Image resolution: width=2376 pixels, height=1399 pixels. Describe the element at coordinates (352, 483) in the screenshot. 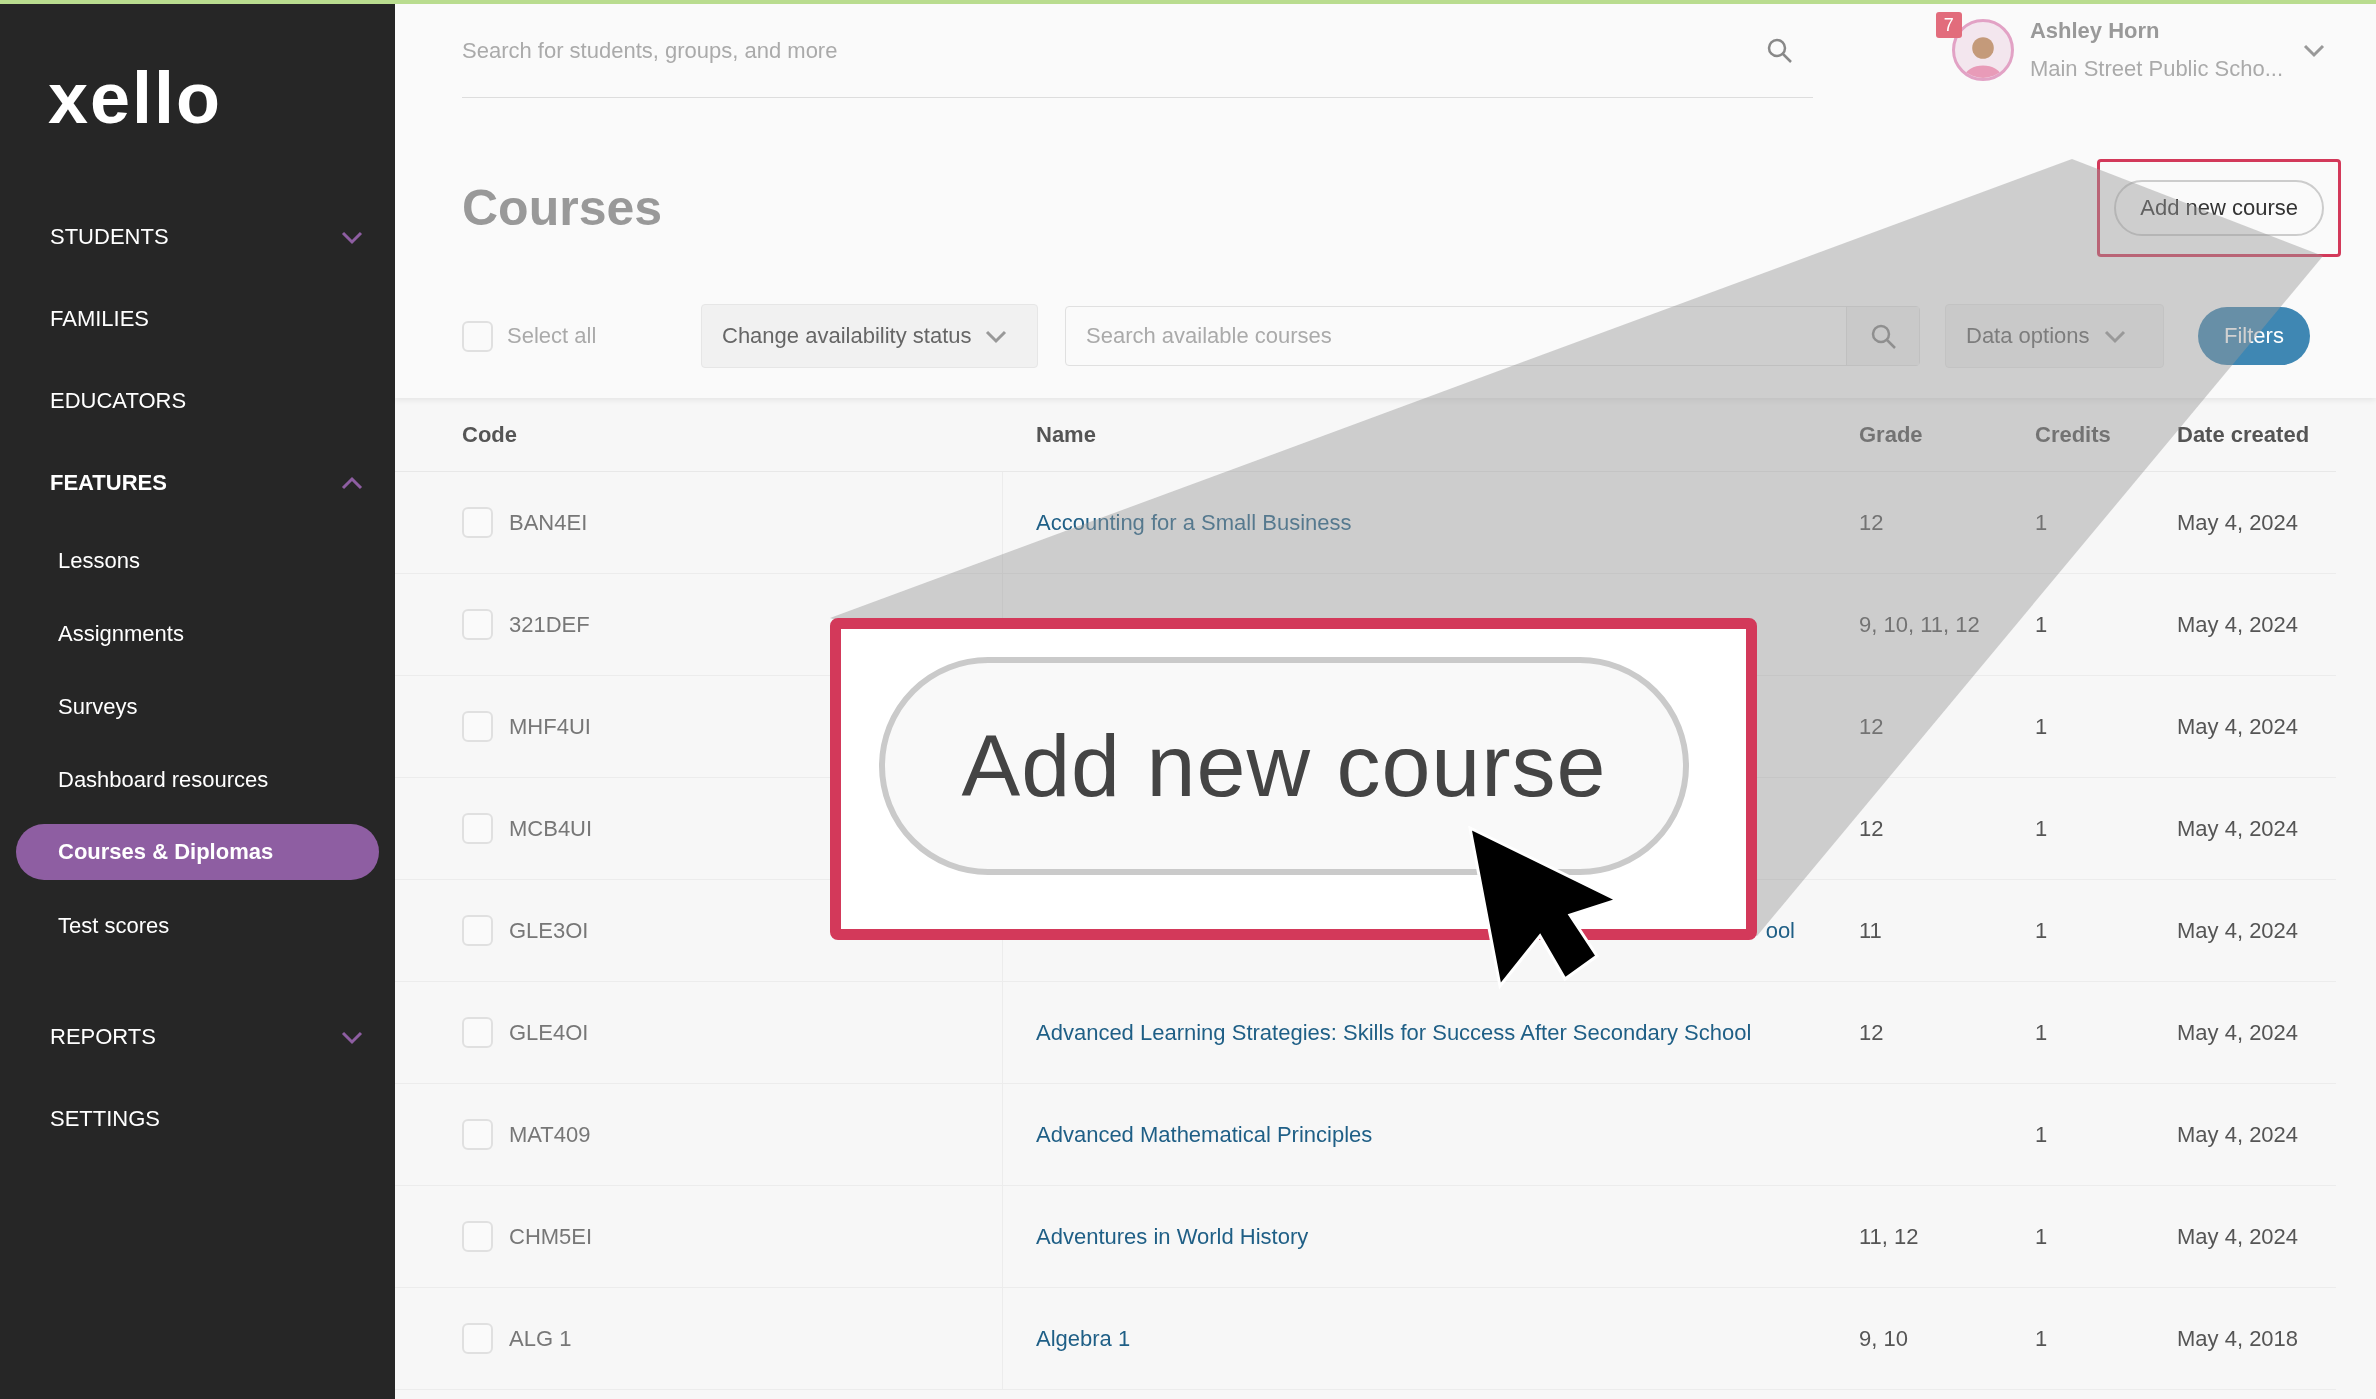

I see `chevron-up-icon` at that location.